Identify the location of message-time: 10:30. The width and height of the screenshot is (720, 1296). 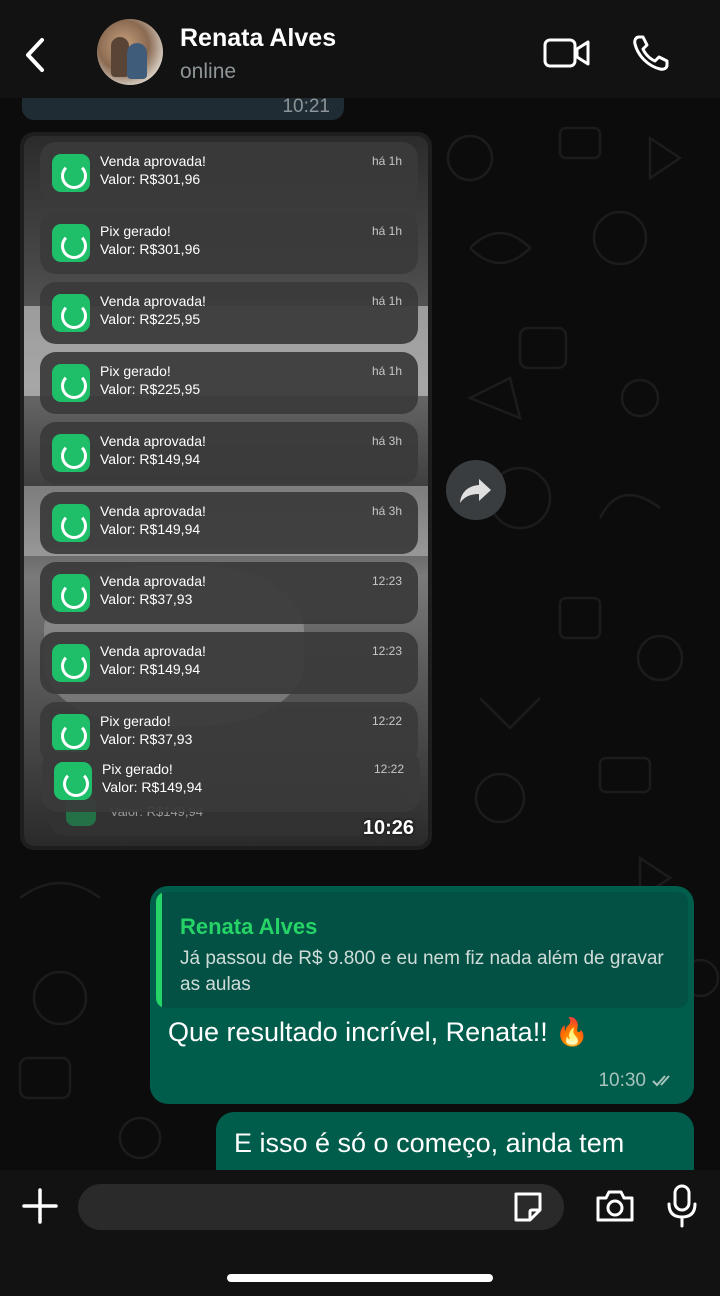
(622, 1080).